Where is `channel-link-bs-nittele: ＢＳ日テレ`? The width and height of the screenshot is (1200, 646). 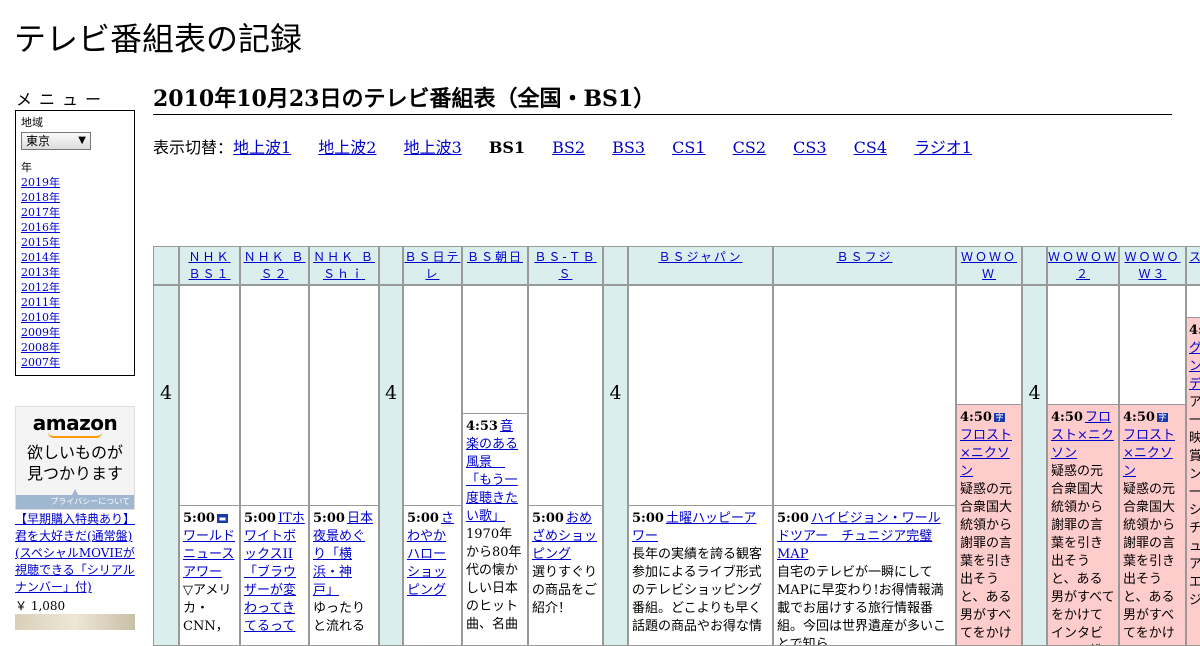 channel-link-bs-nittele: ＢＳ日テレ is located at coordinates (432, 265).